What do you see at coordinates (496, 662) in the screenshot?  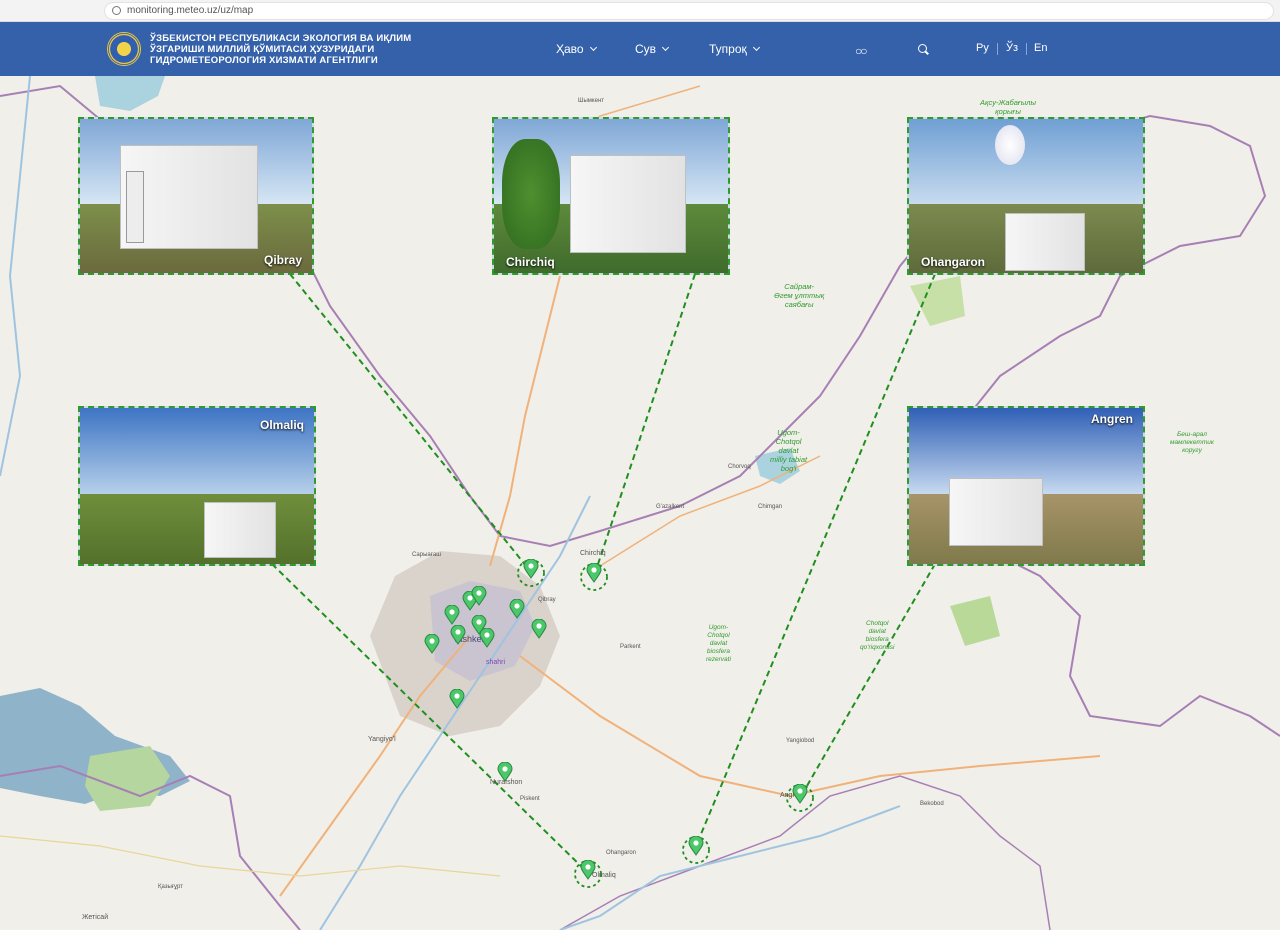 I see `place-label-tashkent-shahri: shahri` at bounding box center [496, 662].